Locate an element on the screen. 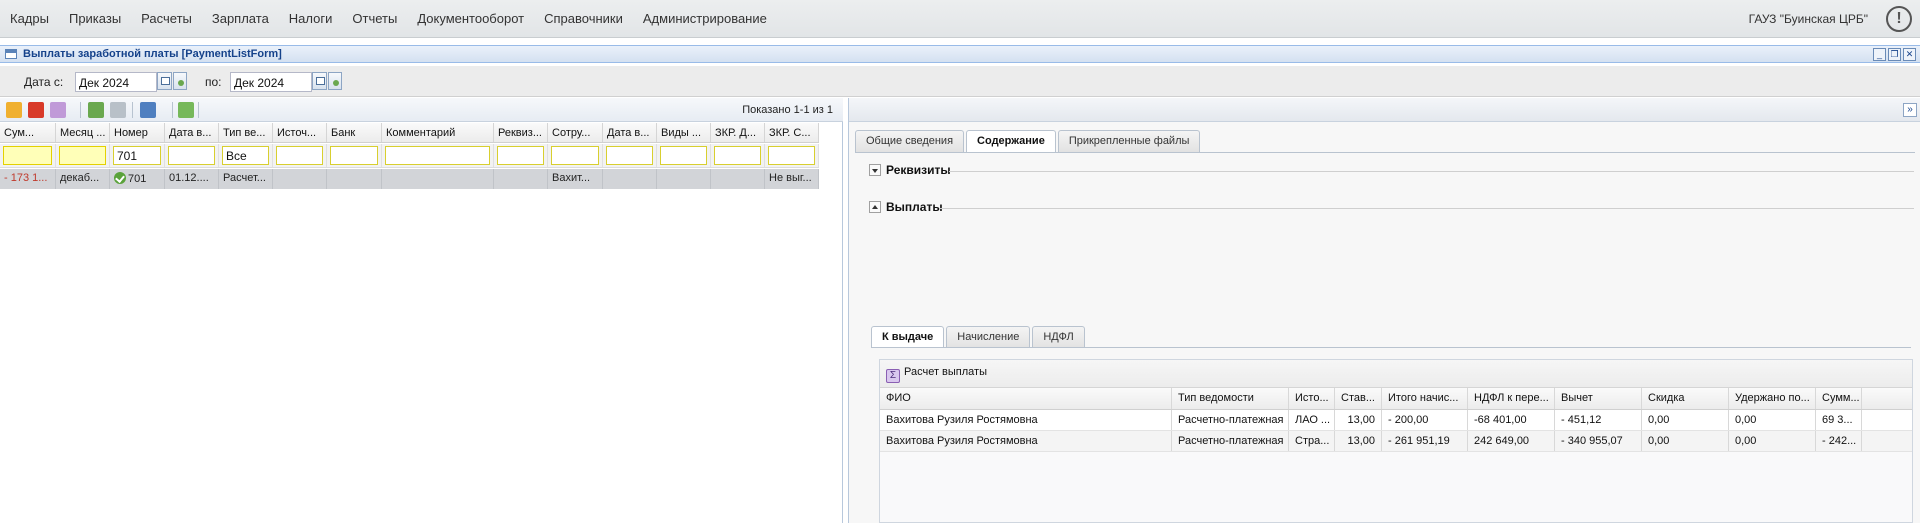 This screenshot has width=1920, height=523. filter-kinds-input is located at coordinates (683, 155).